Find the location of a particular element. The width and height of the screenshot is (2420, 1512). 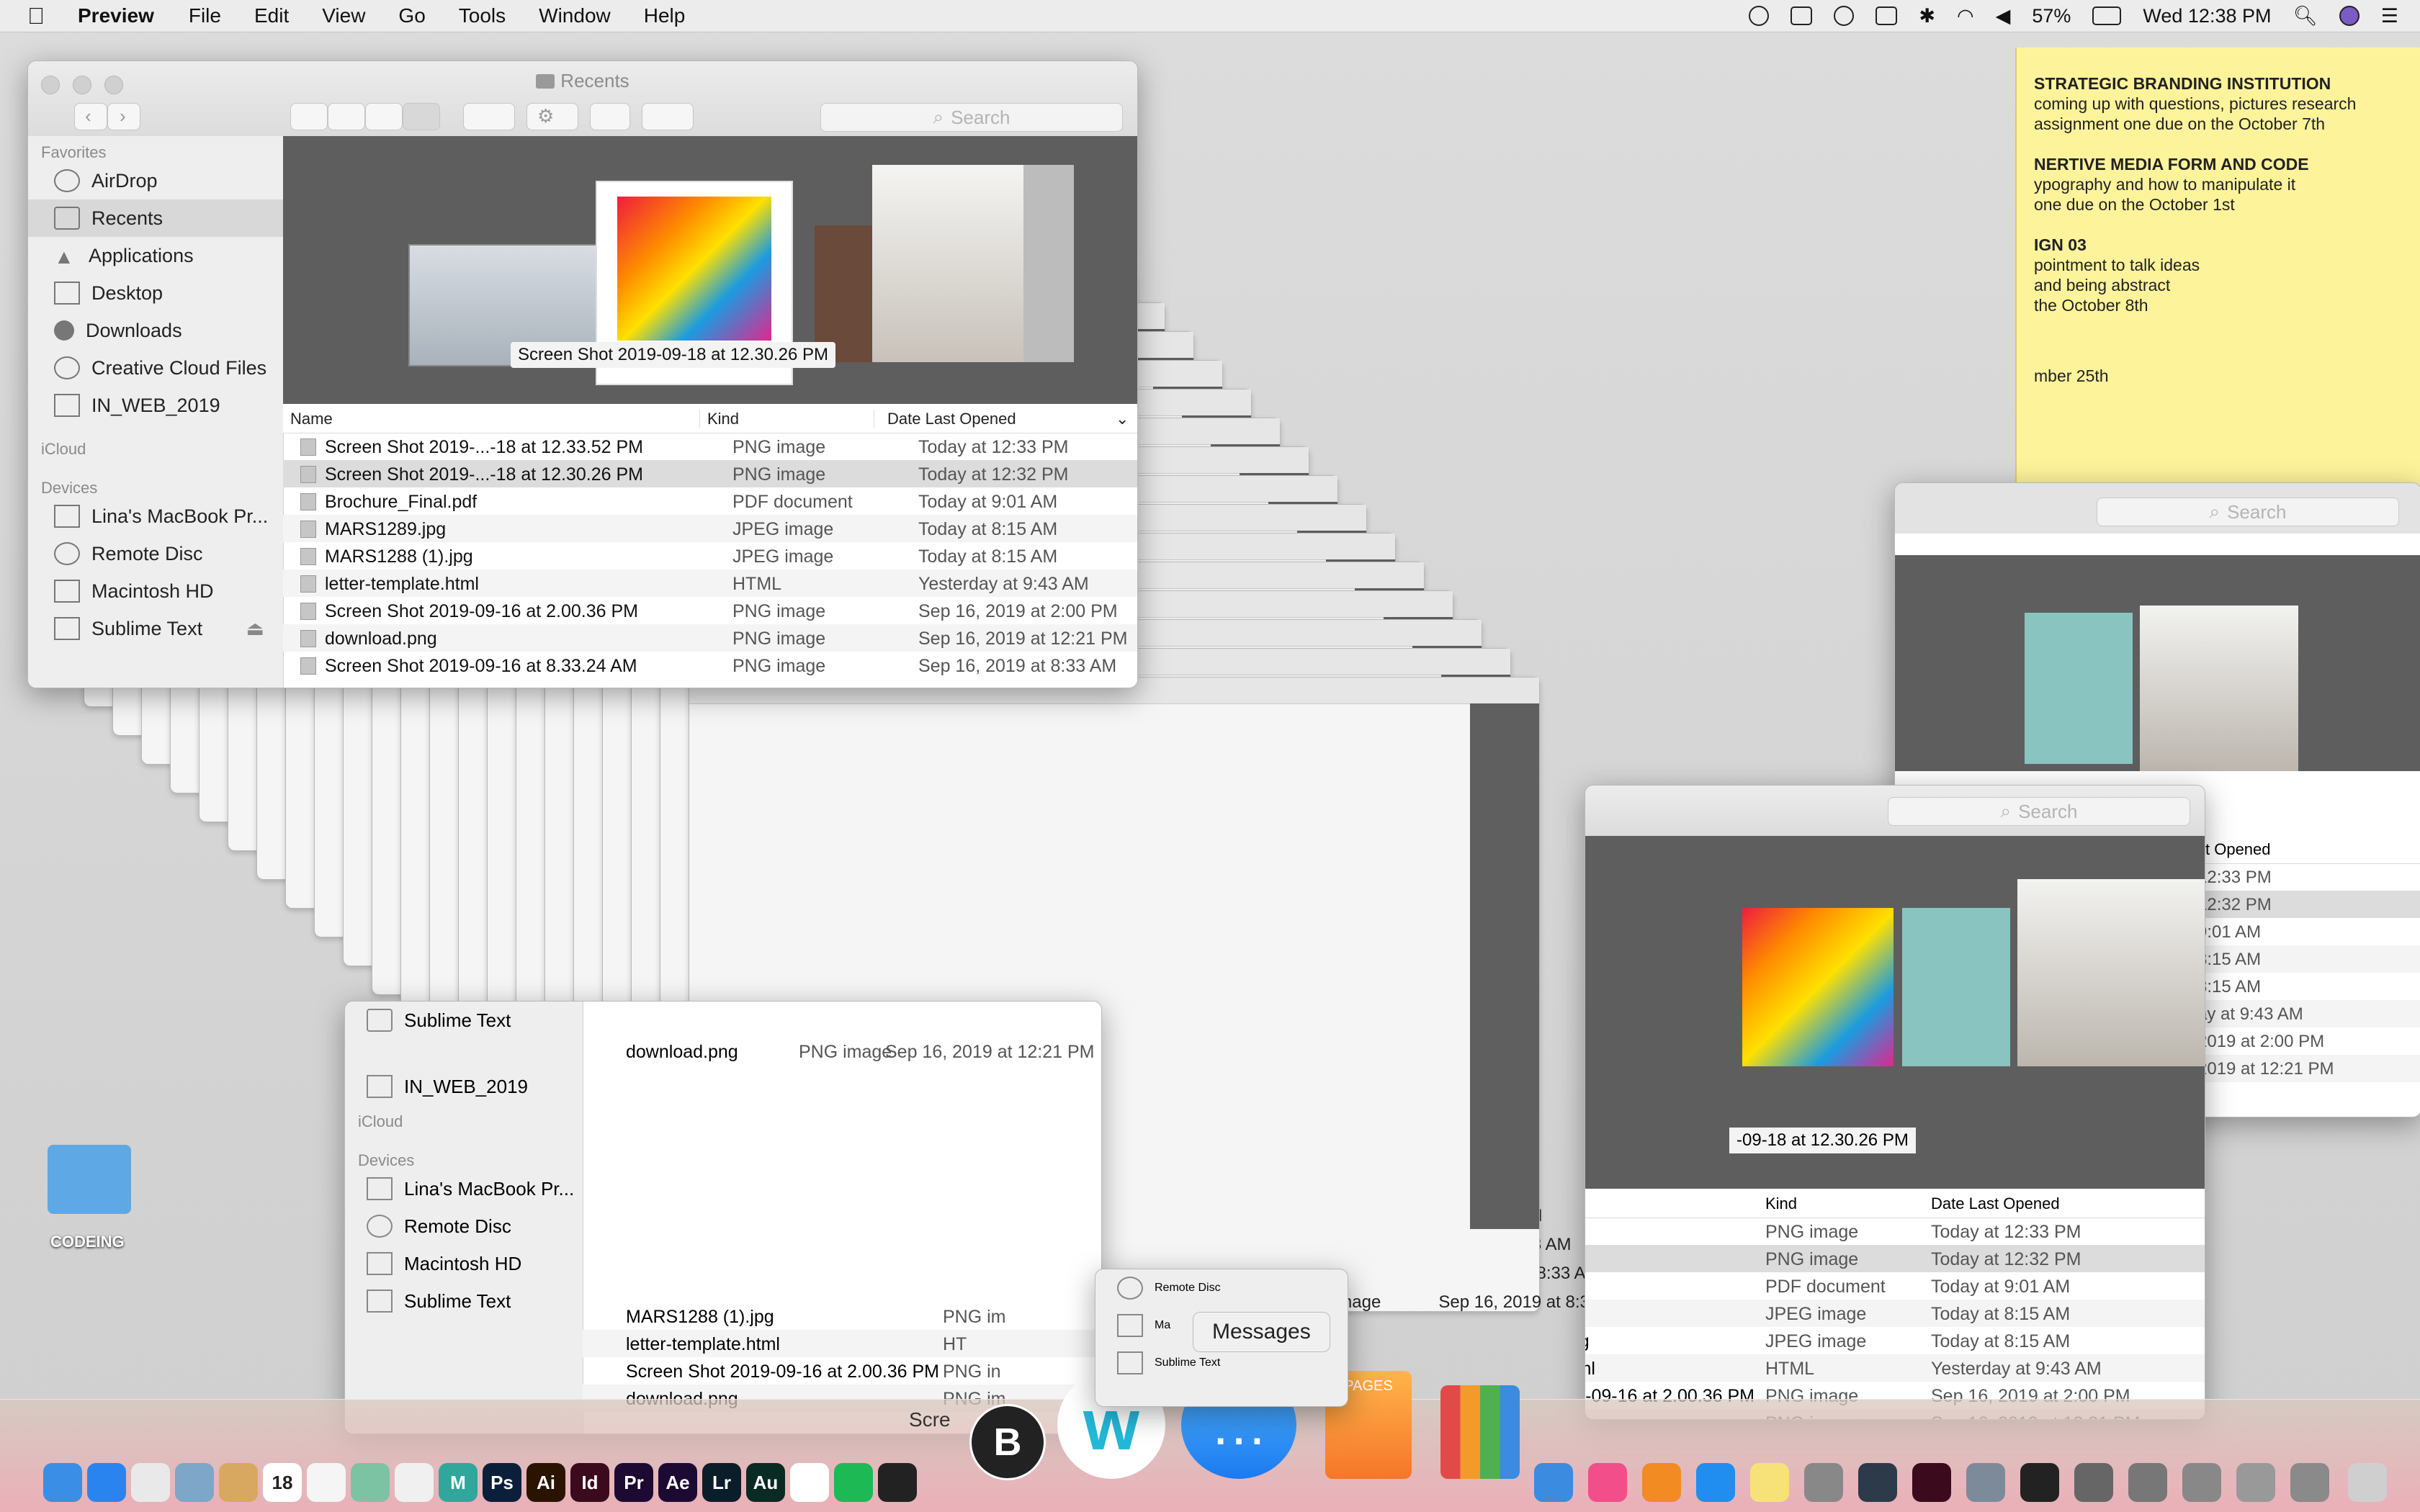

gallery-view-button is located at coordinates (422, 116).